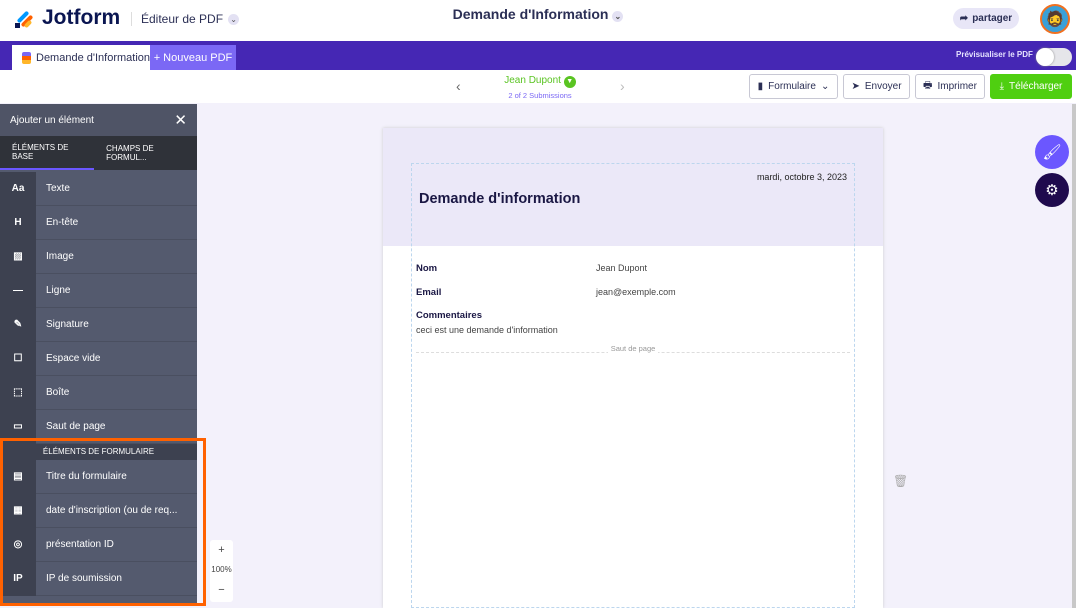  I want to click on download-label: Télécharger, so click(1036, 86).